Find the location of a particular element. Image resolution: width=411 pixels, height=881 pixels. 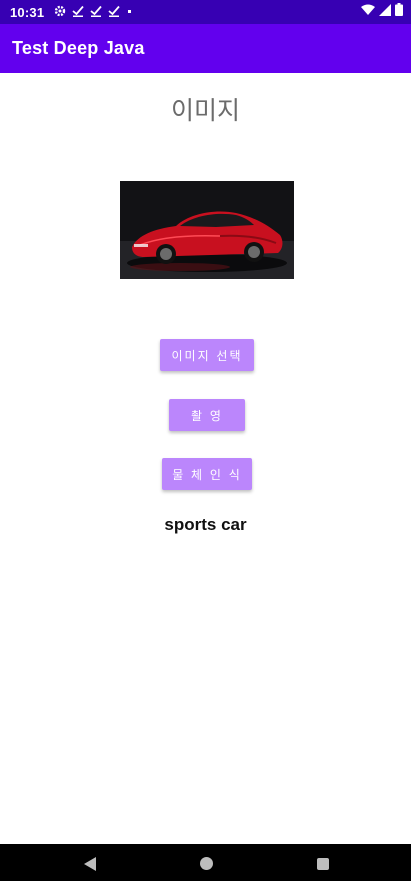

car-image is located at coordinates (207, 230).